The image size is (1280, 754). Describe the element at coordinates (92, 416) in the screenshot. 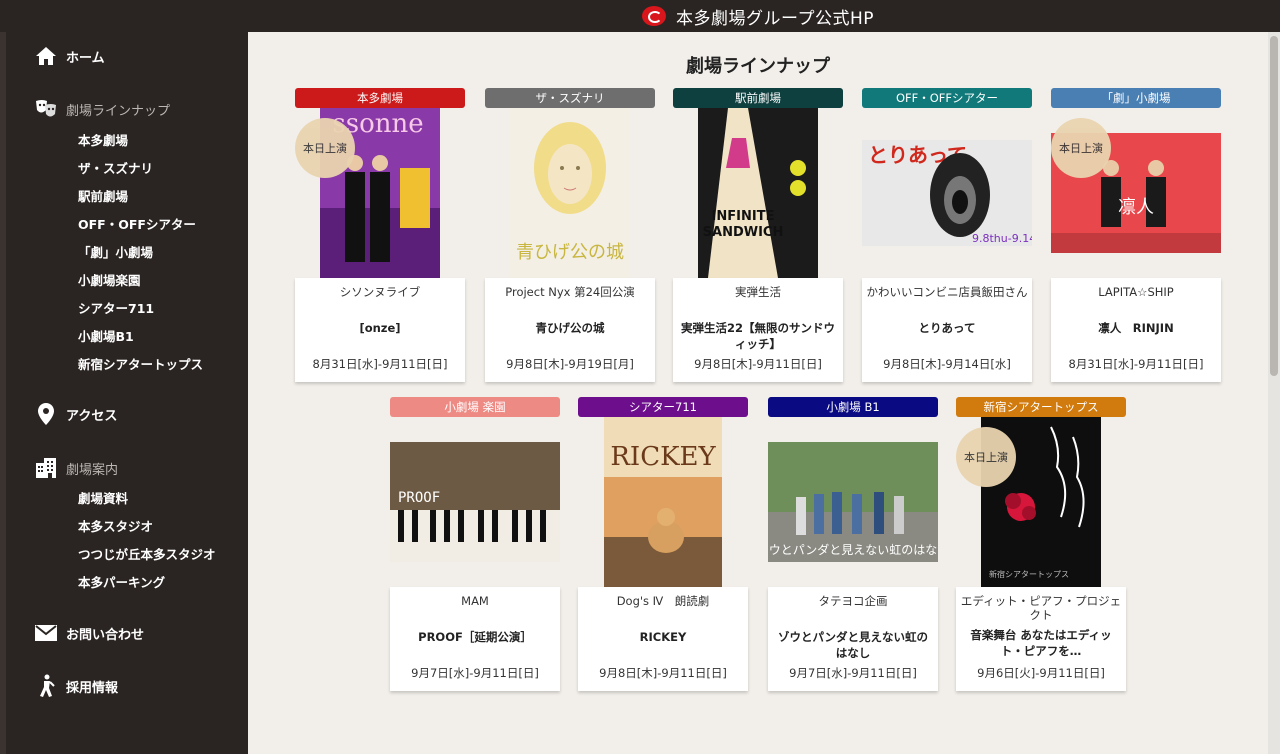

I see `nav-access-label: アクセス` at that location.